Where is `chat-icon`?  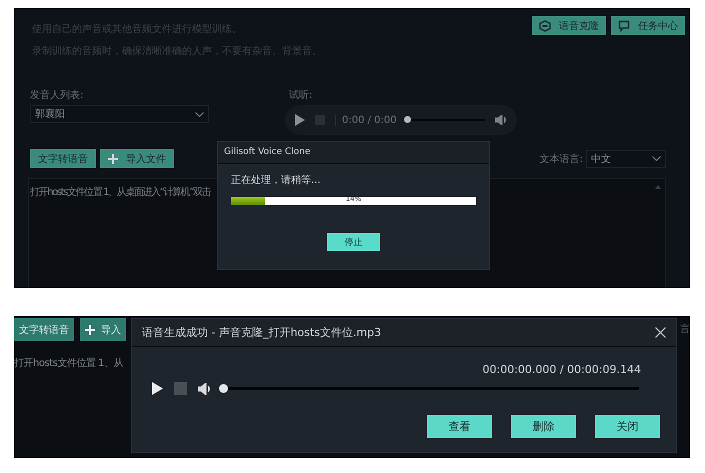 chat-icon is located at coordinates (624, 26).